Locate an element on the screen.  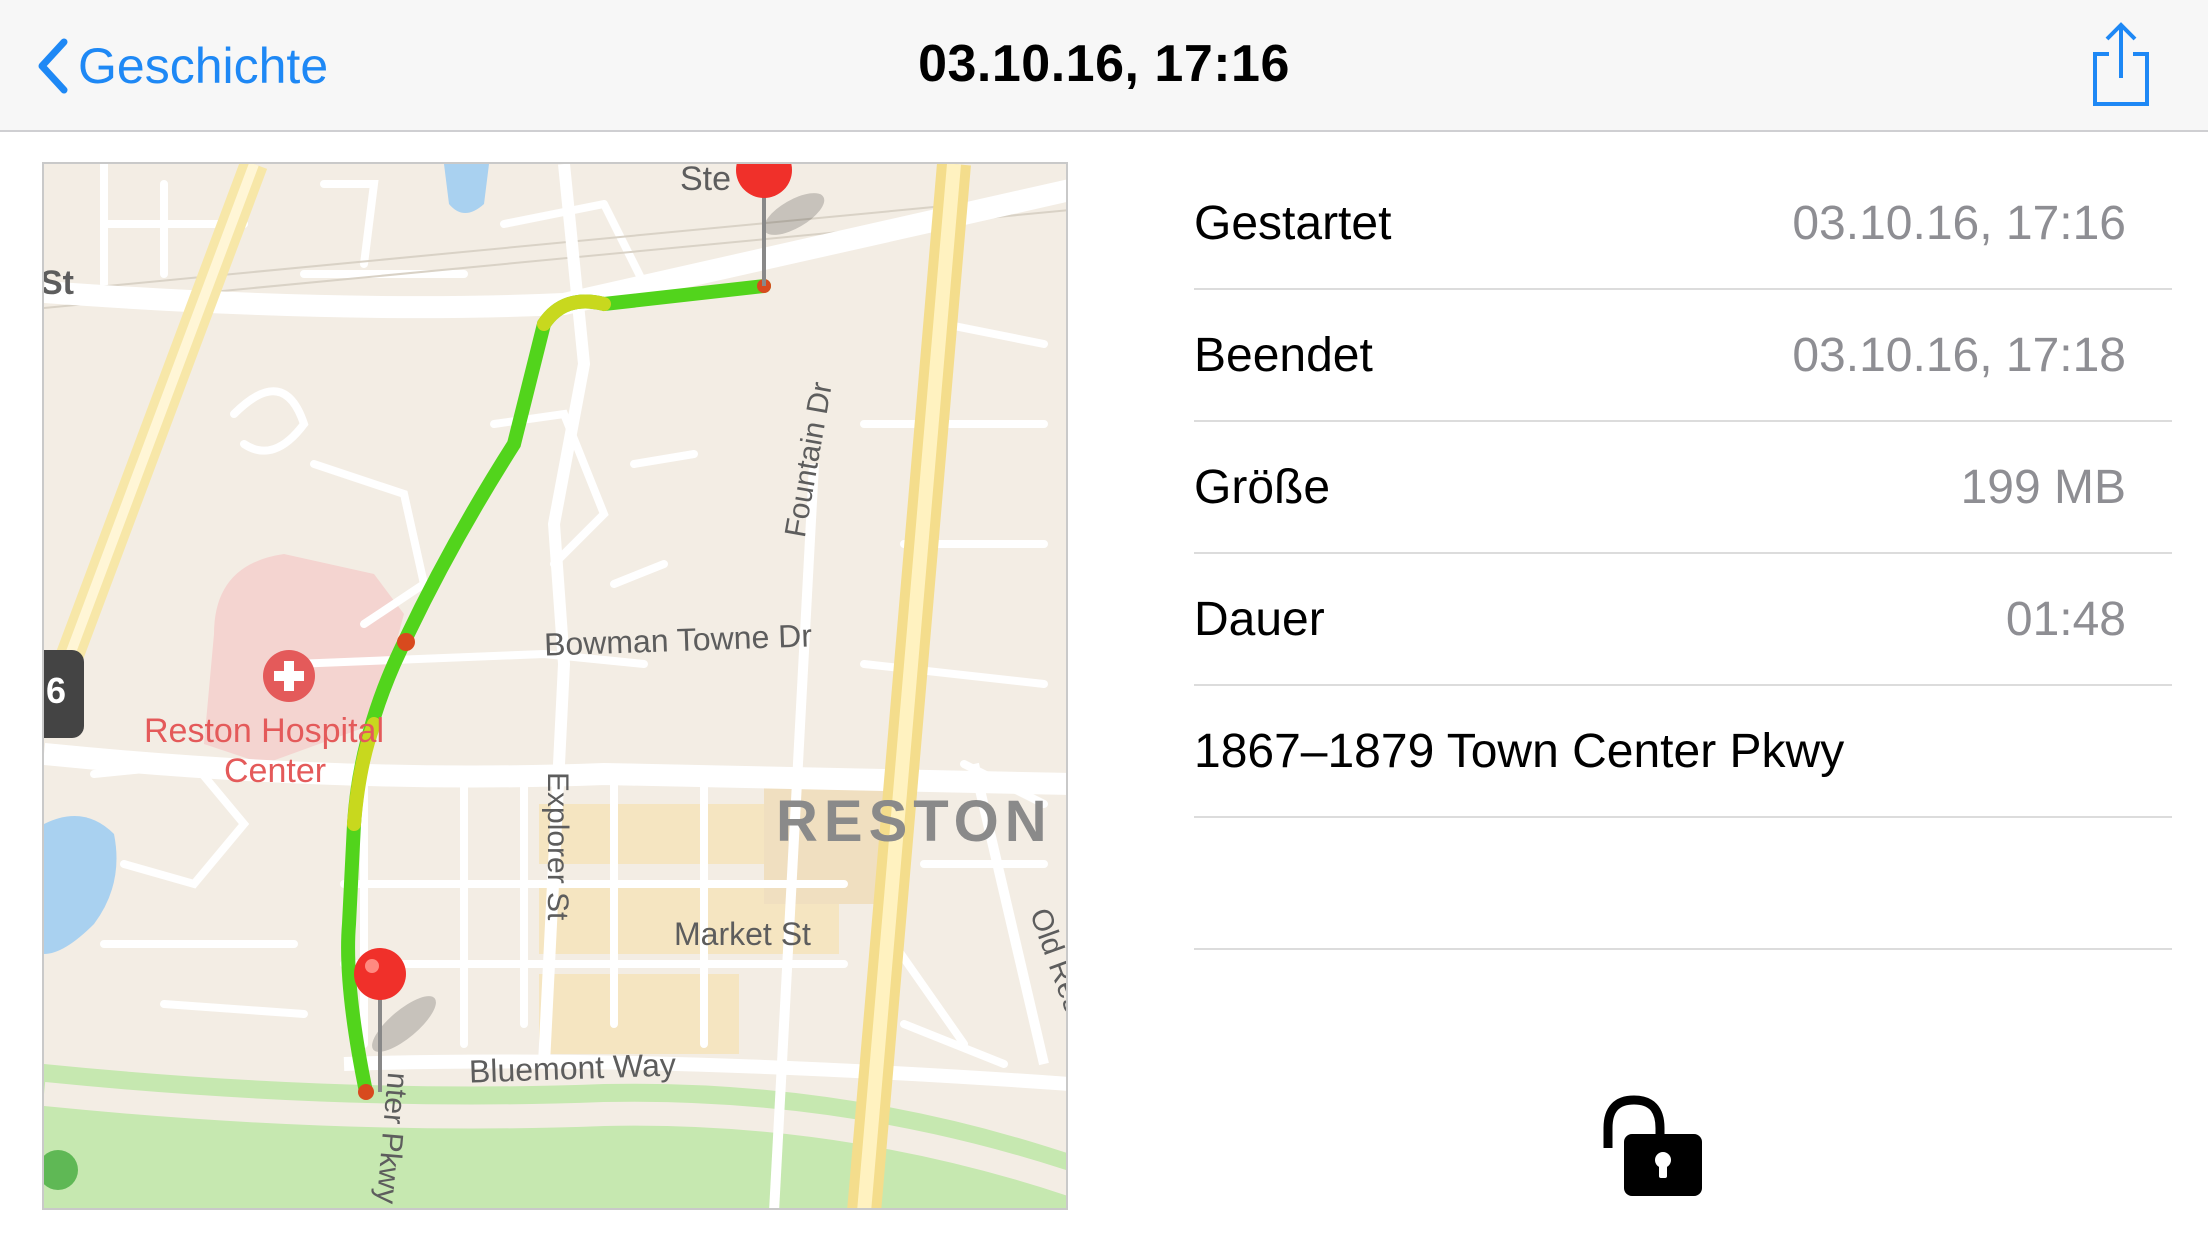
map-label-bluemont: Bluemont Way is located at coordinates (572, 1068).